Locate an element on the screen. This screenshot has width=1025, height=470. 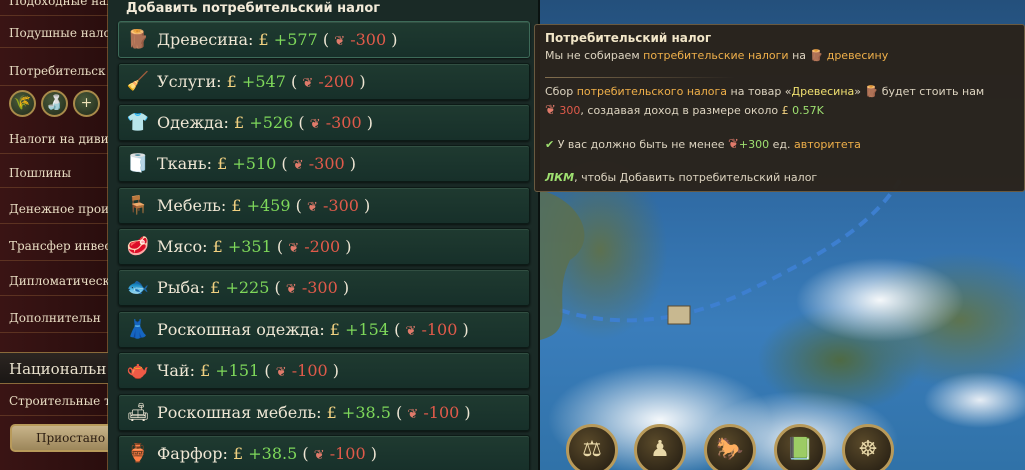
sidebar-item-diplomatic: Дипломатическ is located at coordinates (54, 281).